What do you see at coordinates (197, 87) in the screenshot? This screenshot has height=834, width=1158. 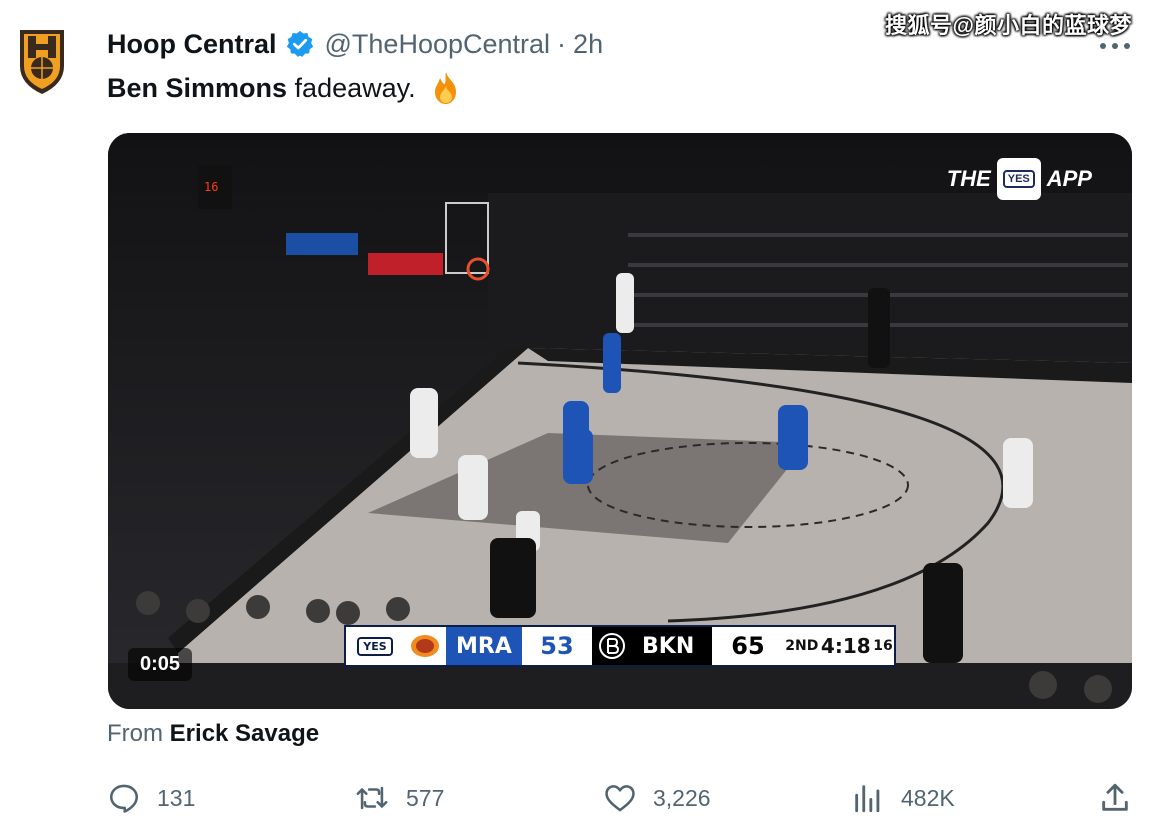 I see `tweet-text-bold: Ben Simmons` at bounding box center [197, 87].